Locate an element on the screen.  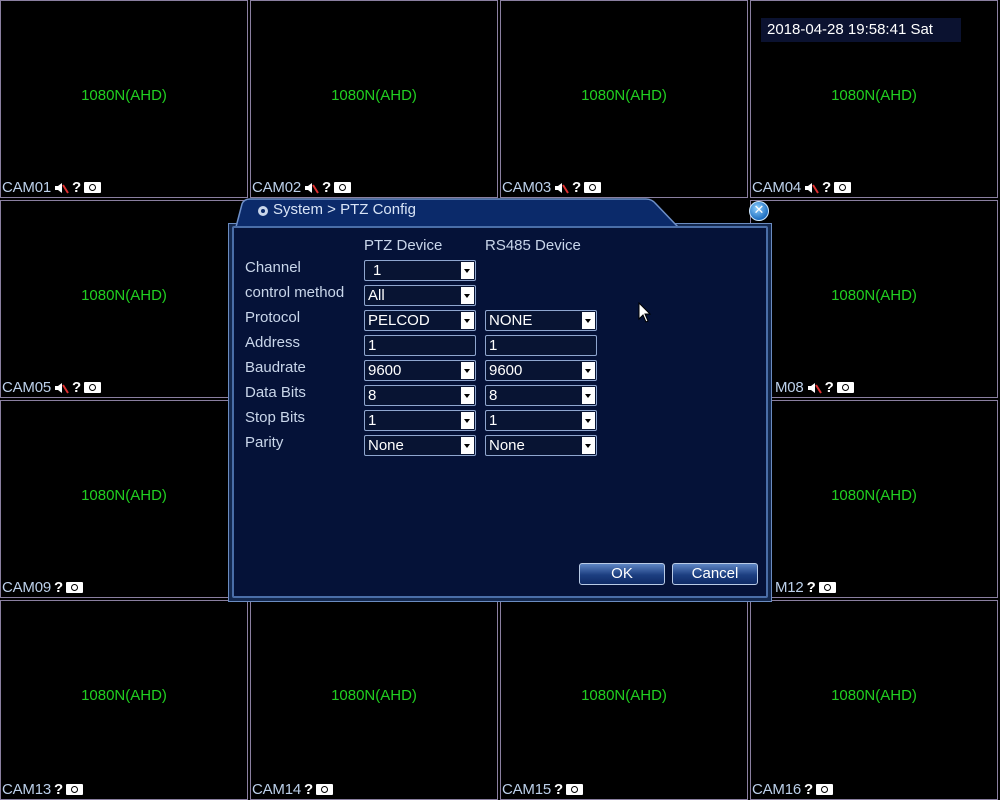
camera-tile: 1080N(AHD) CAM16 ? is located at coordinates (874, 700).